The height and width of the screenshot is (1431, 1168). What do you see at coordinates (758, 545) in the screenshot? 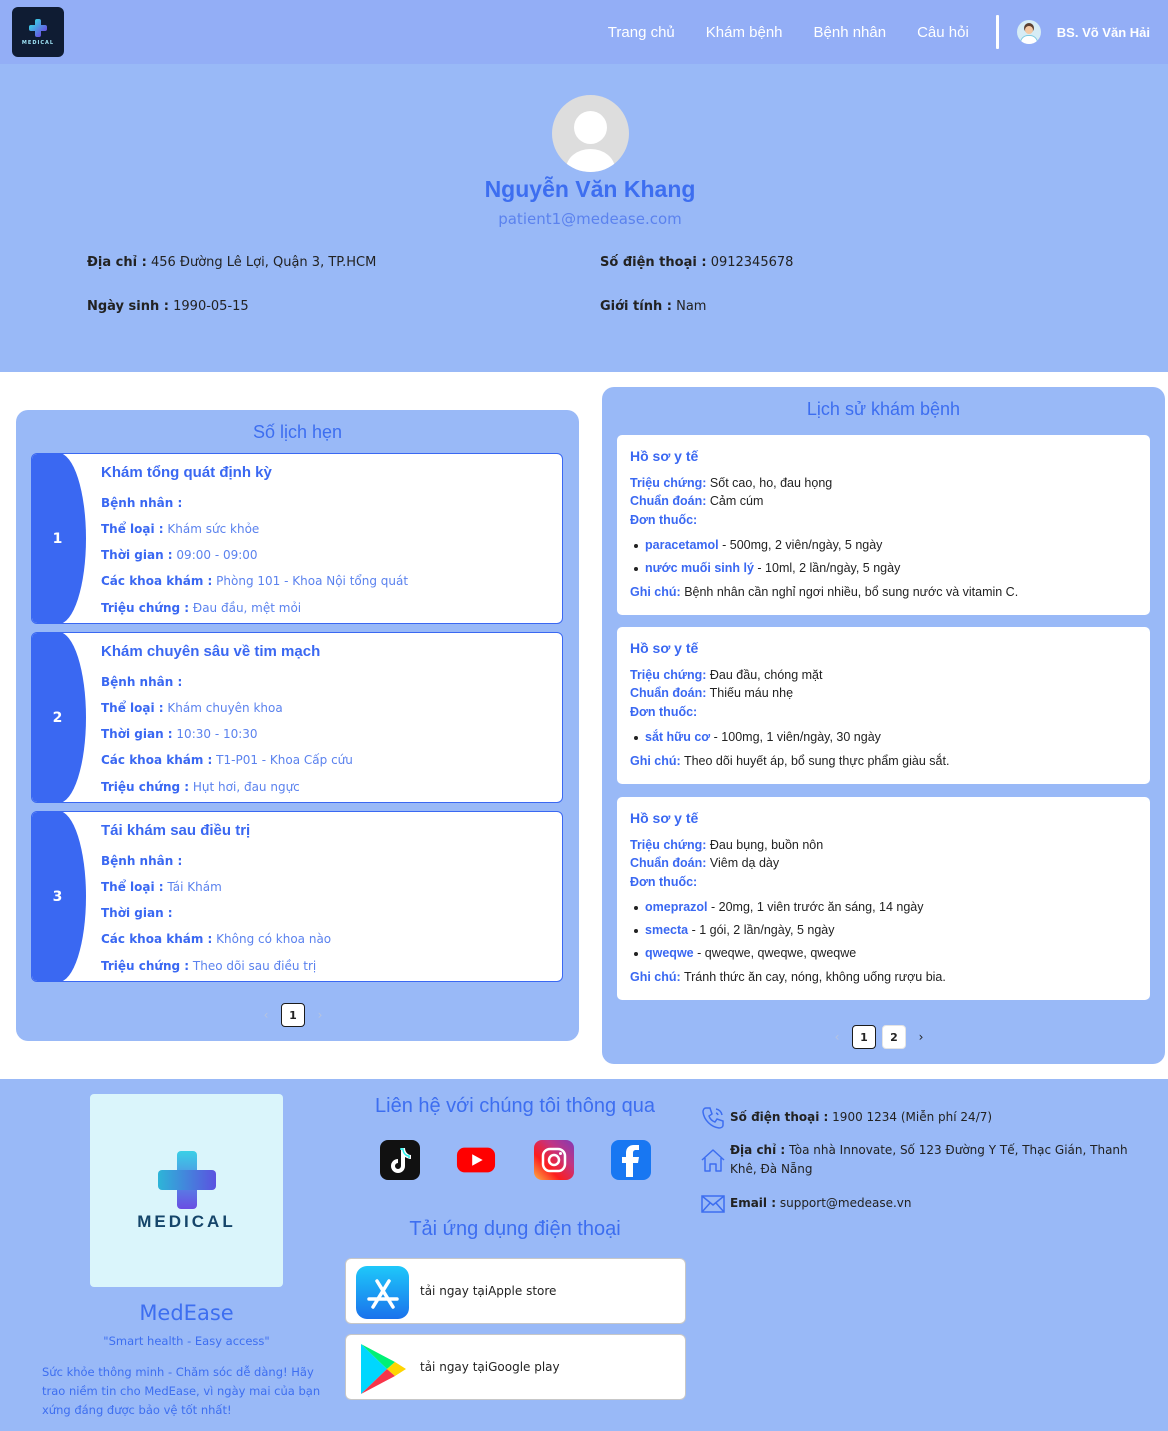
I see `medication-item: paracetamol - 500mg, 2 viên/ngày, 5 ngày` at bounding box center [758, 545].